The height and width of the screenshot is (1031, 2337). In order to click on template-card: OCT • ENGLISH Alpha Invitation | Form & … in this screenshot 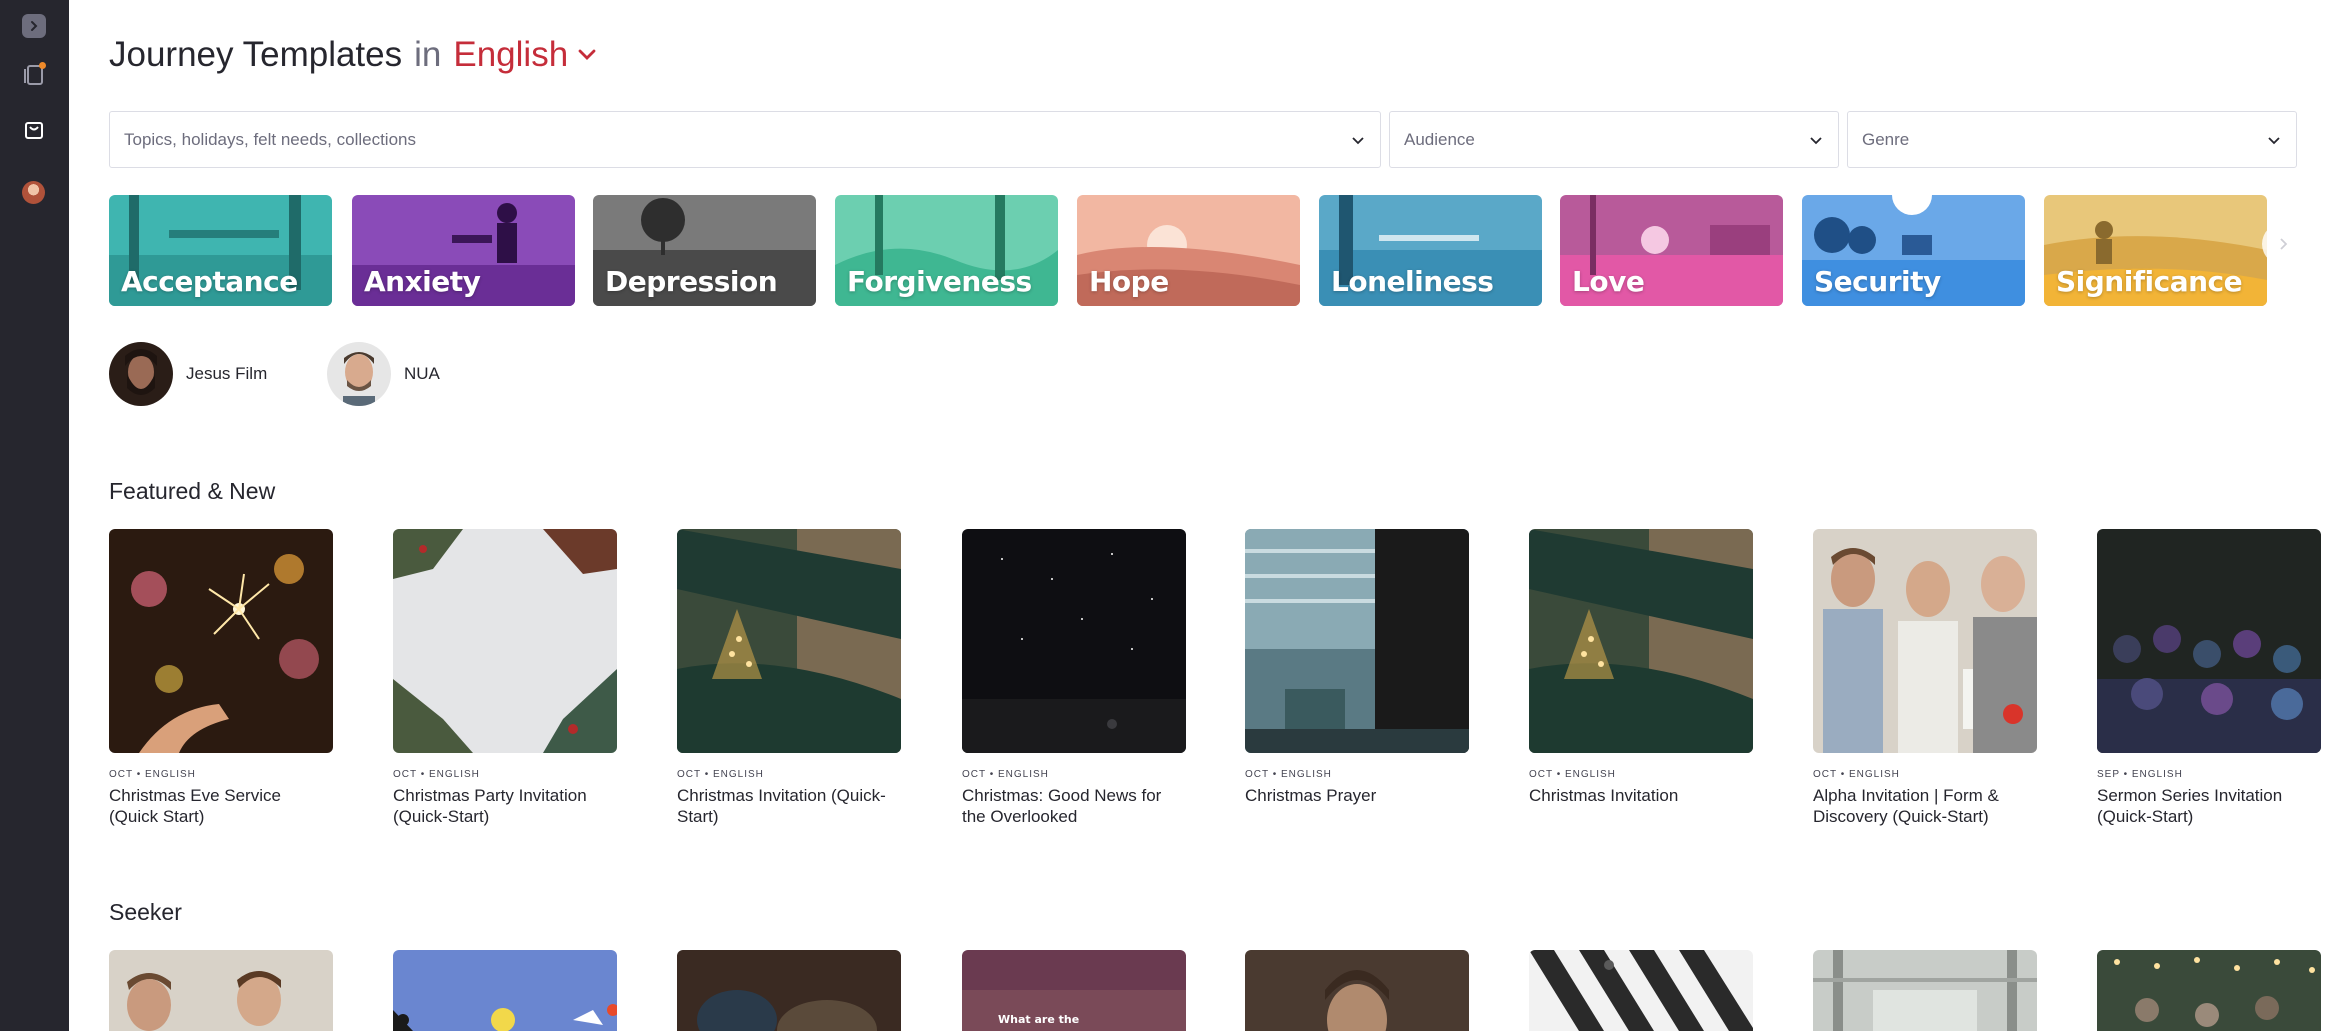, I will do `click(1925, 678)`.